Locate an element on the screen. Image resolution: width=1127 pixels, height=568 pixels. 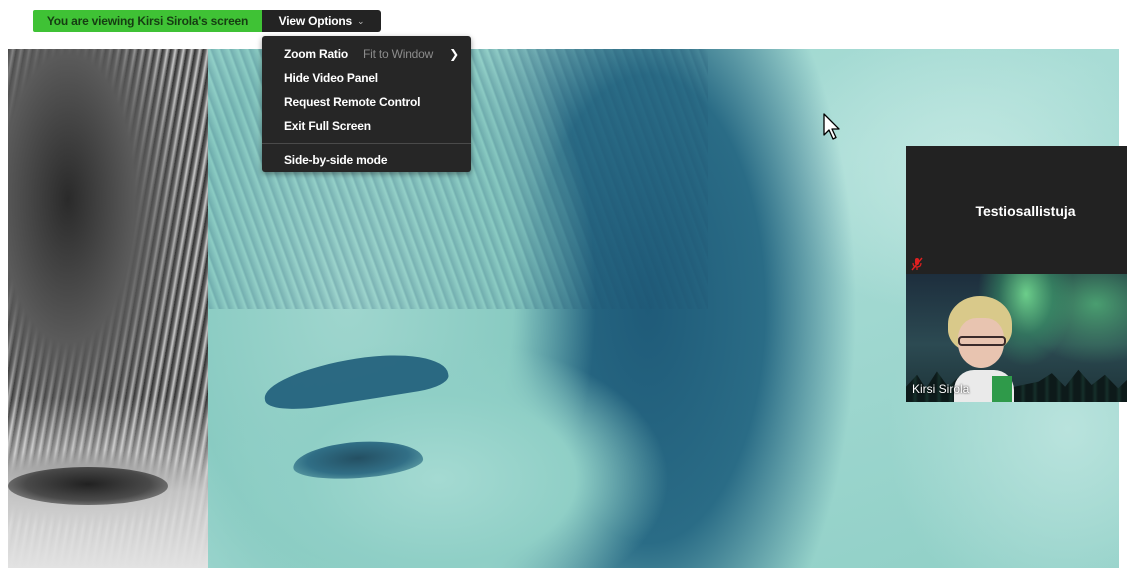
menu-item-label: Request Remote Control is located at coordinates (352, 102).